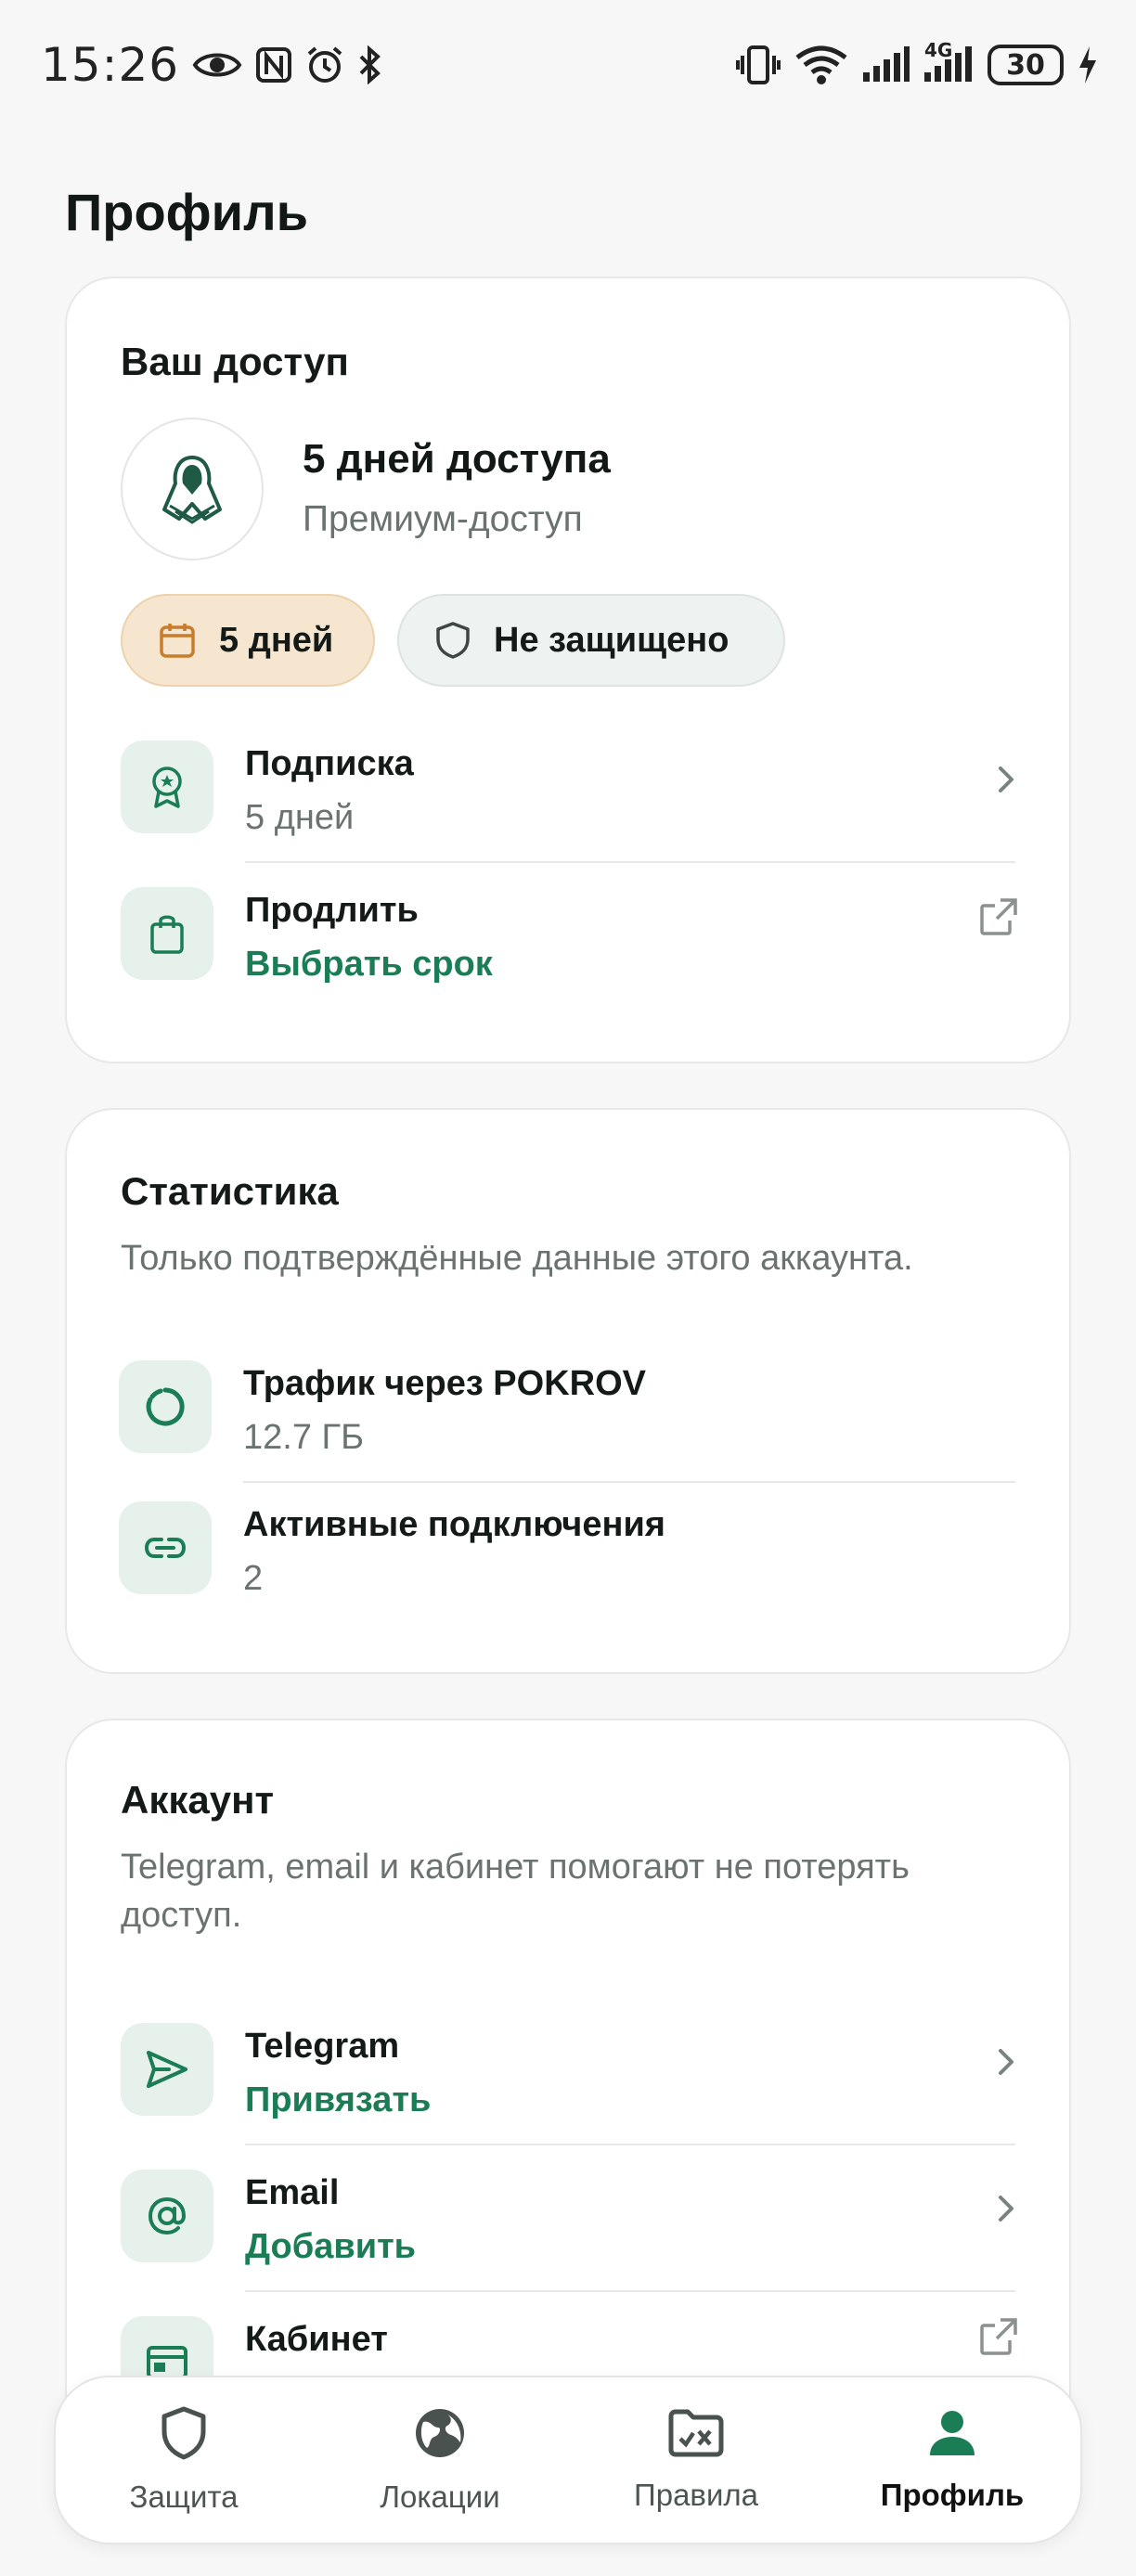 The width and height of the screenshot is (1136, 2576). I want to click on vibrate-icon, so click(758, 65).